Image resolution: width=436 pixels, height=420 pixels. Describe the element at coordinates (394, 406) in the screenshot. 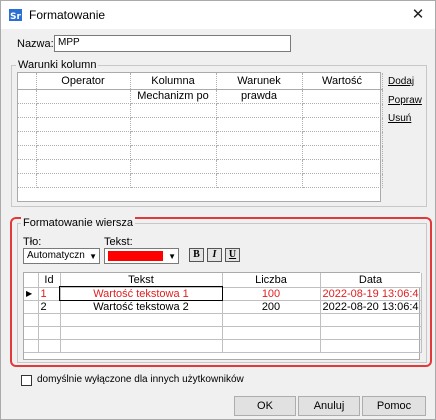

I see `help-button: Pomoc` at that location.